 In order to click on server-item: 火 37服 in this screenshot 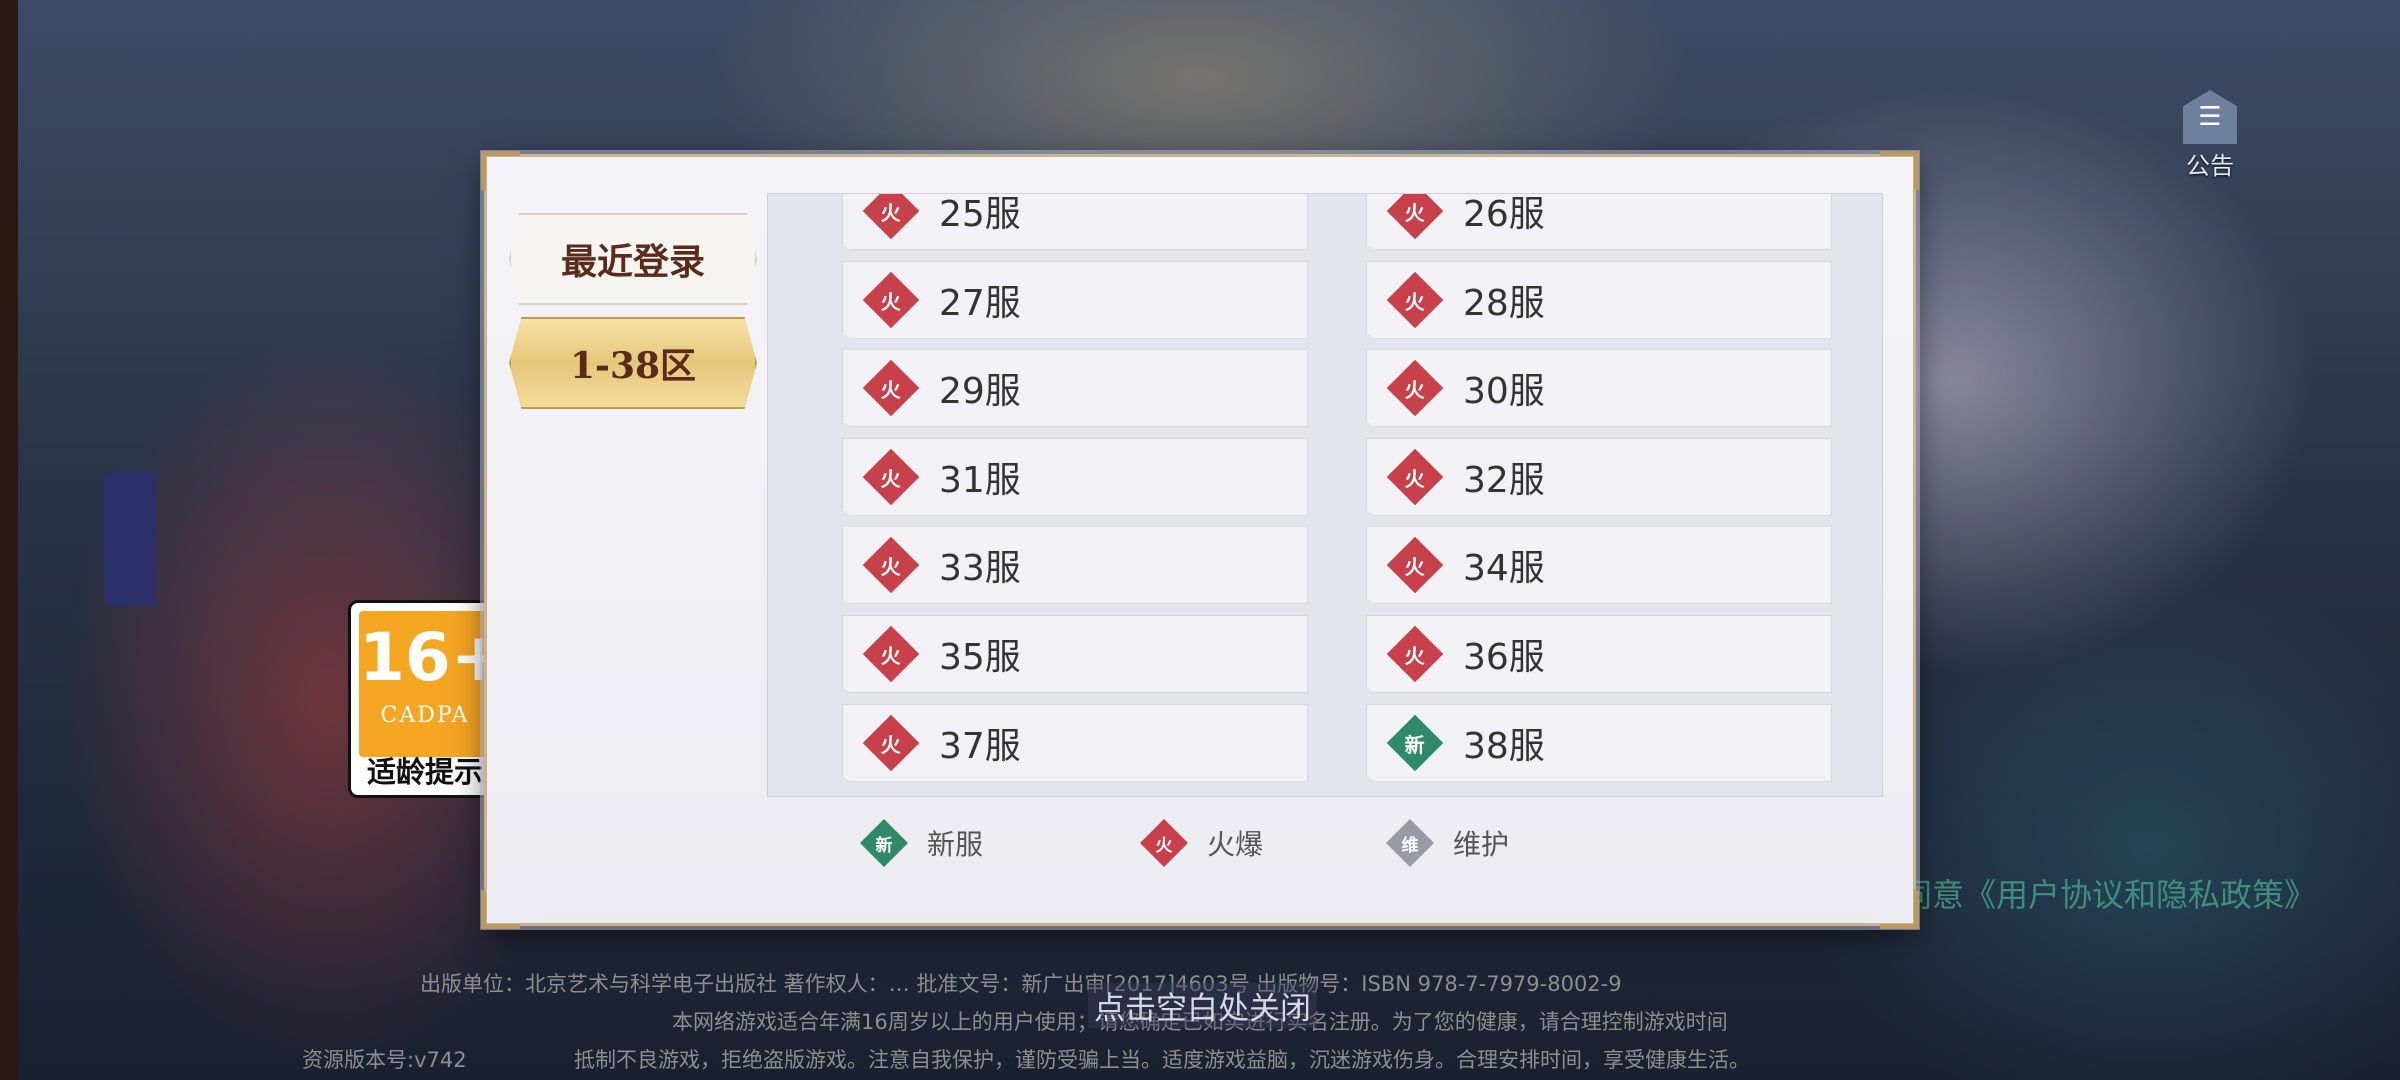, I will do `click(1075, 742)`.